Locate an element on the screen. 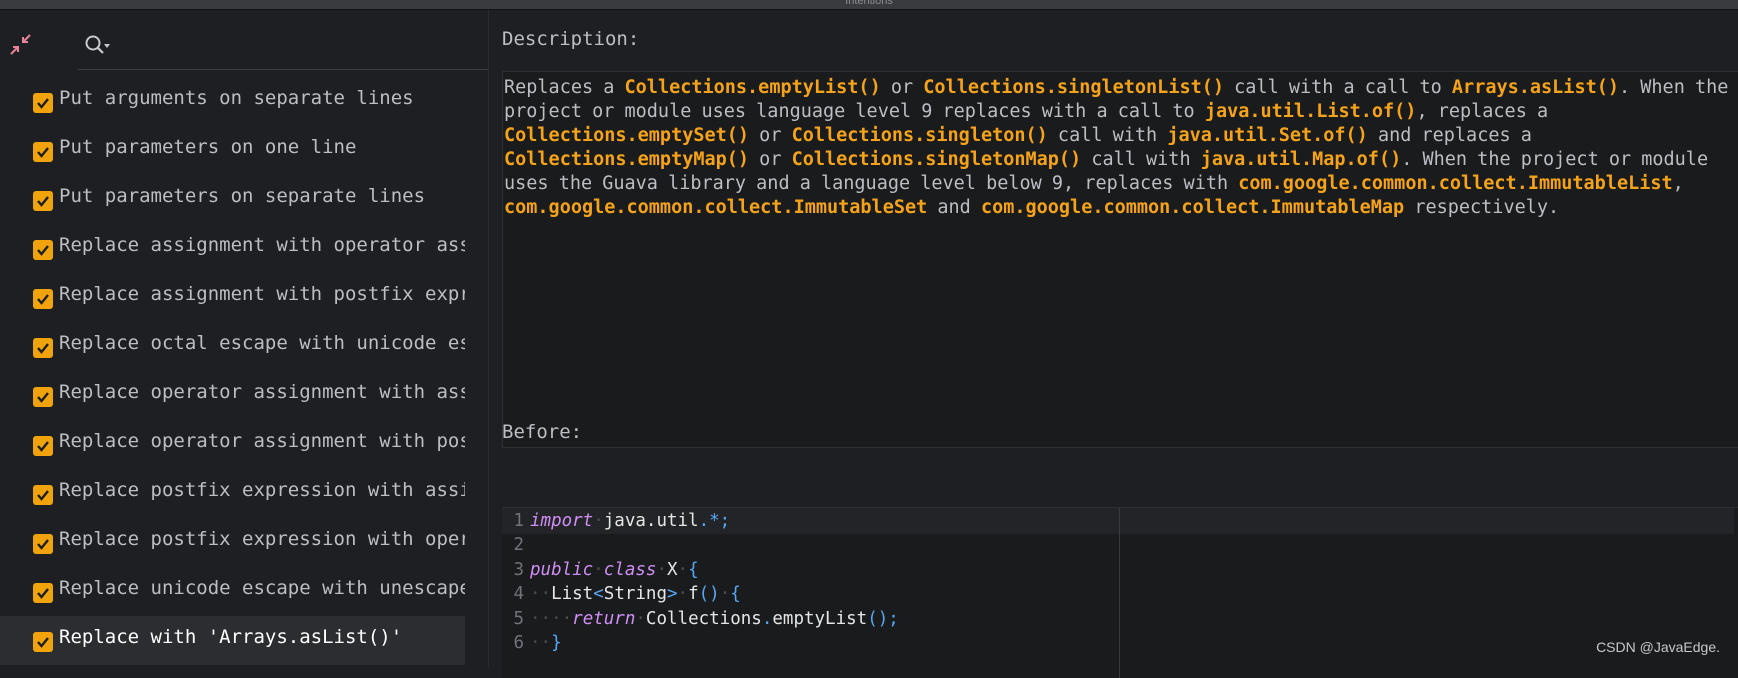  intention-label: Replace postfix expression with assig is located at coordinates (262, 490).